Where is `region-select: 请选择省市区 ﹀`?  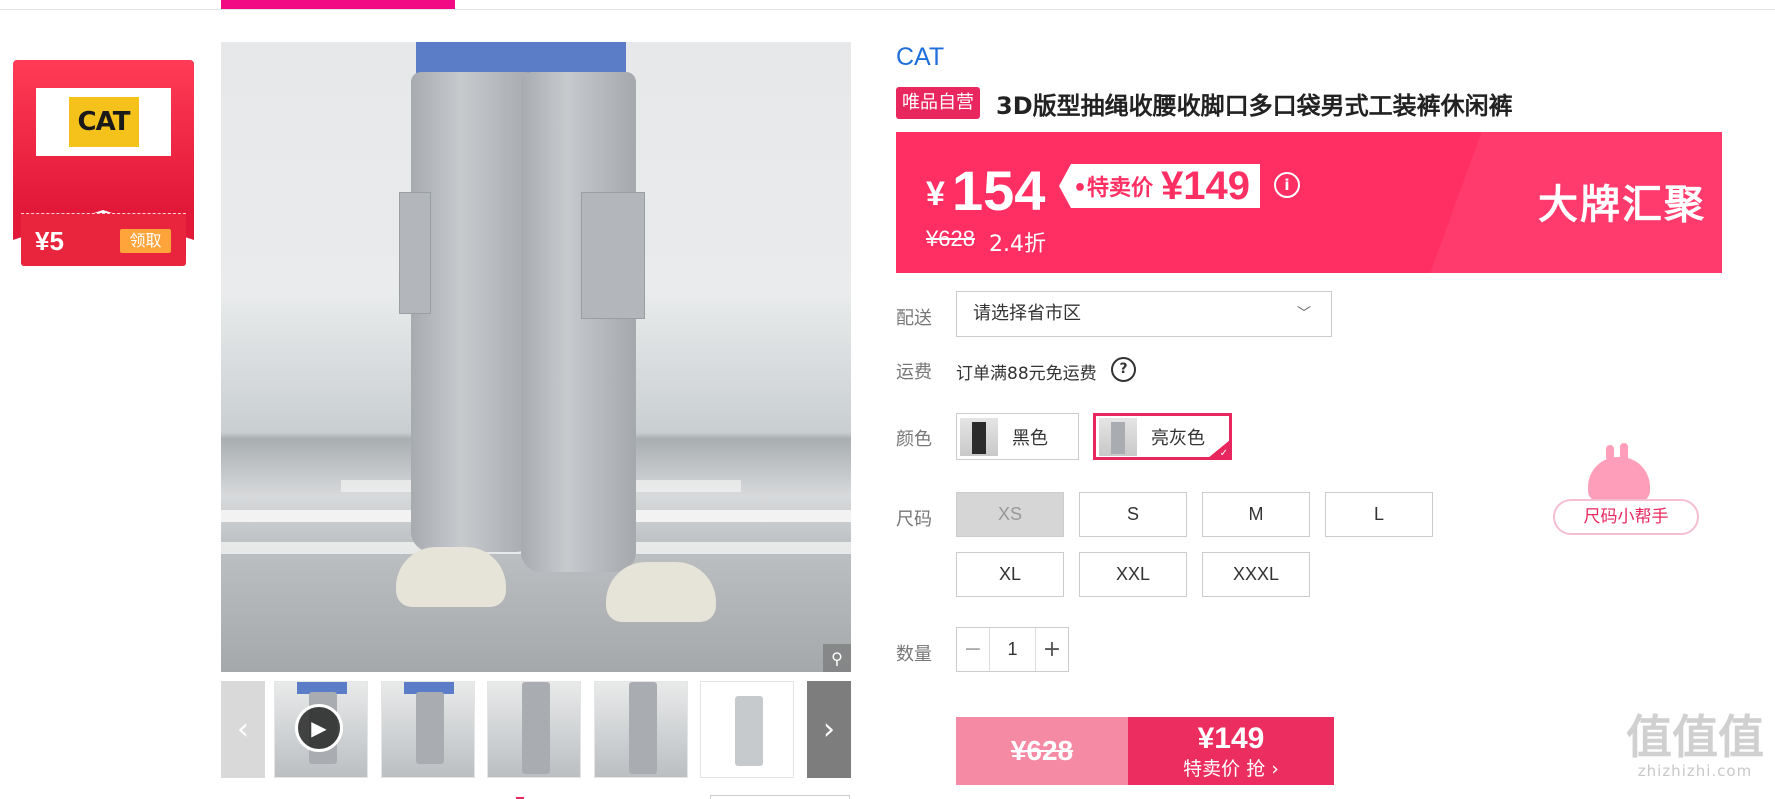 region-select: 请选择省市区 ﹀ is located at coordinates (1144, 314).